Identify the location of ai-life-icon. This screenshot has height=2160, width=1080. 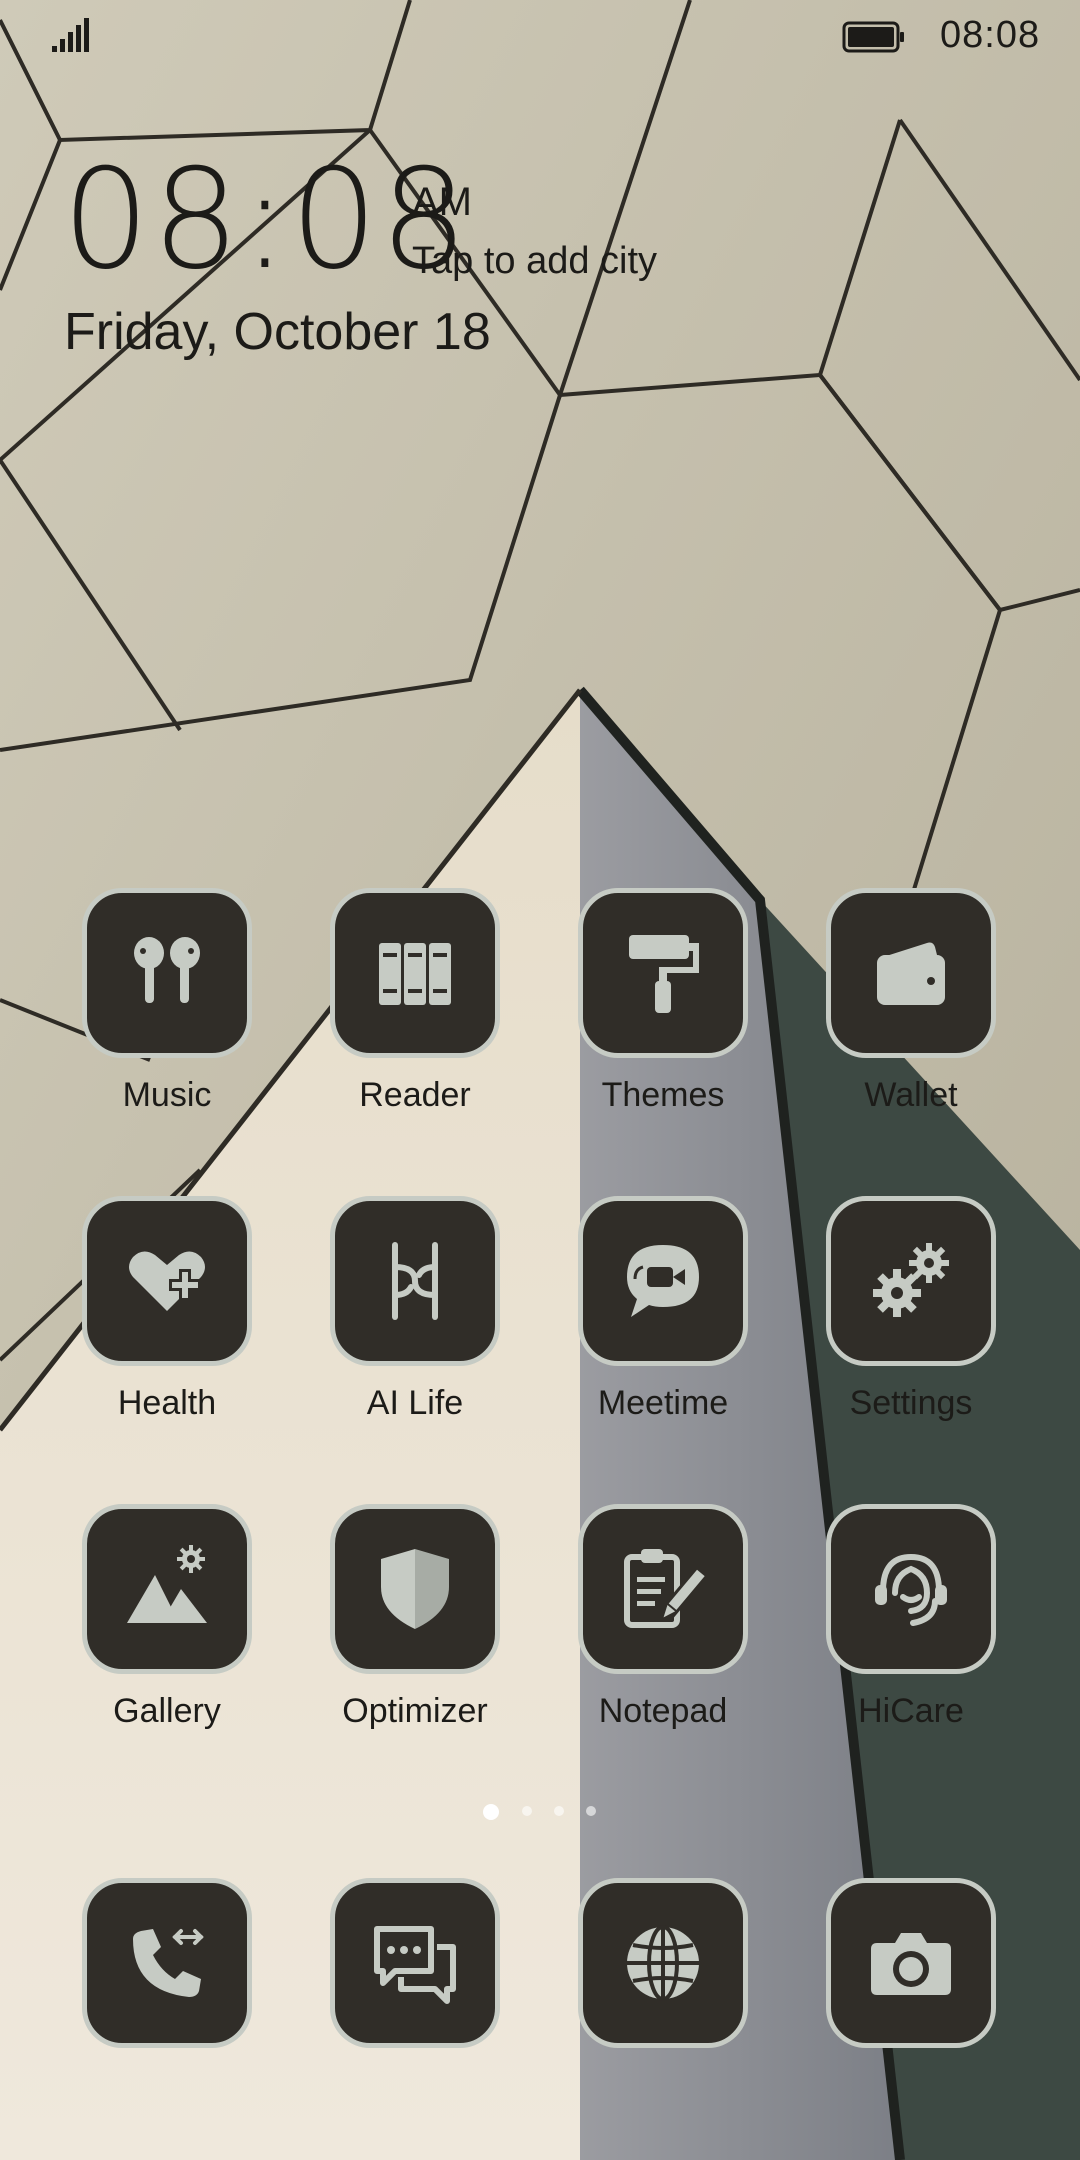
(415, 1281).